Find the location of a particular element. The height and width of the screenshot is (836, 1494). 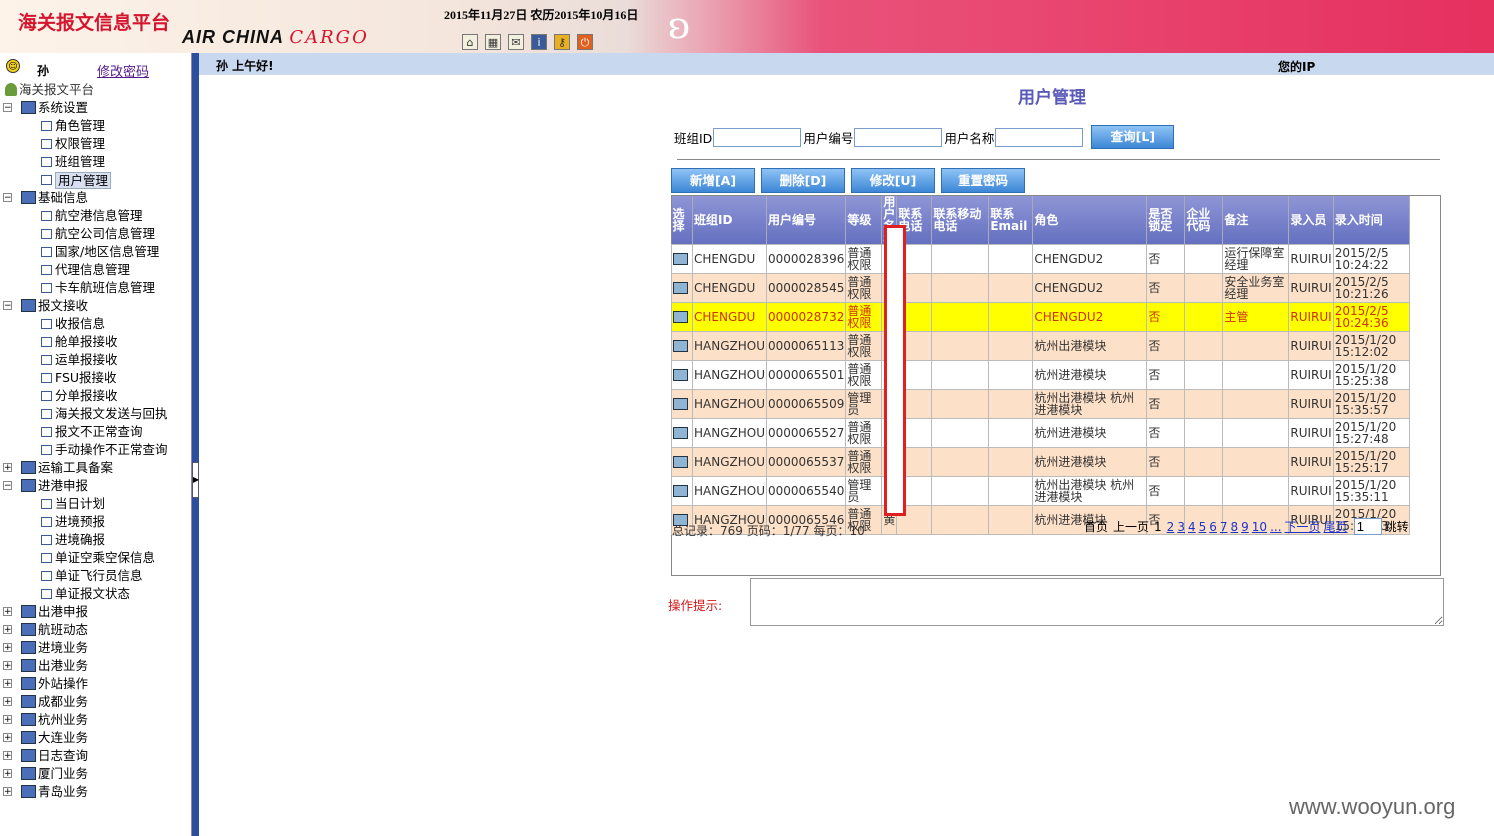

page-link: 5 is located at coordinates (1203, 527).